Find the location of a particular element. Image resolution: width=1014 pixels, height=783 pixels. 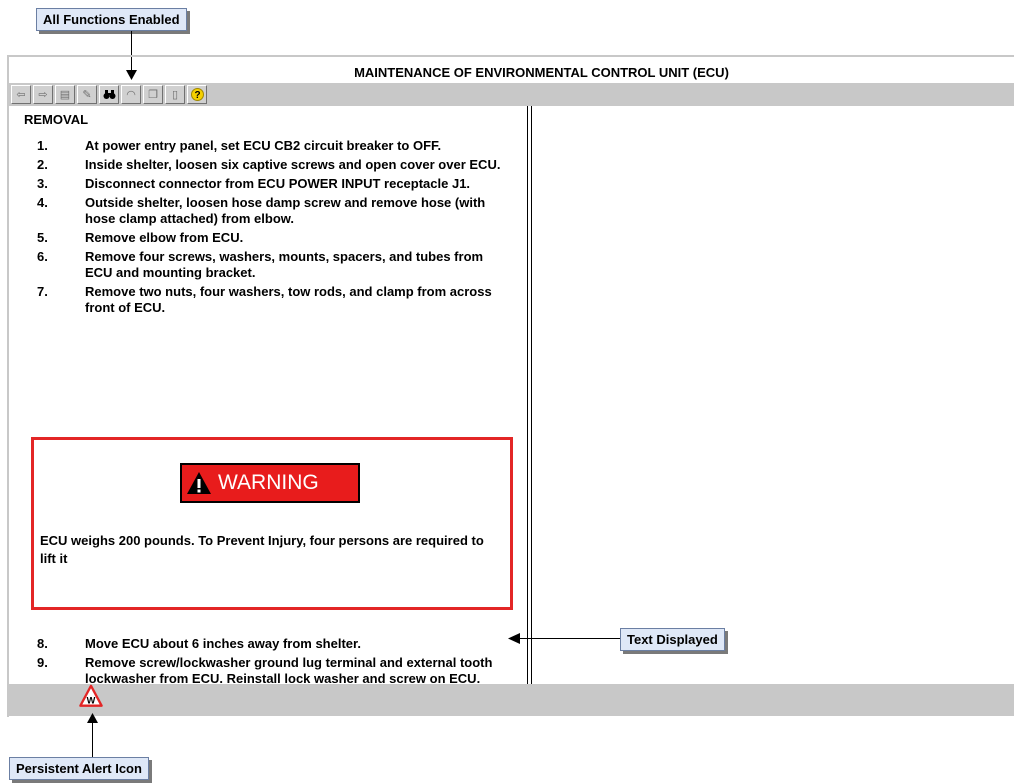

callout-label: All Functions Enabled is located at coordinates (111, 19).